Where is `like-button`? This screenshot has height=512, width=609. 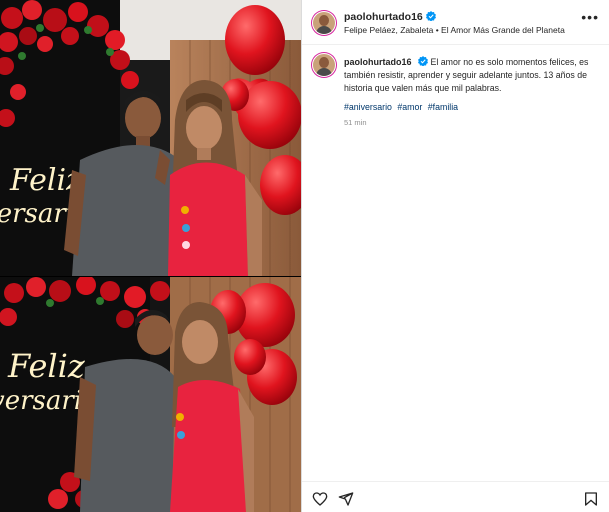 like-button is located at coordinates (320, 499).